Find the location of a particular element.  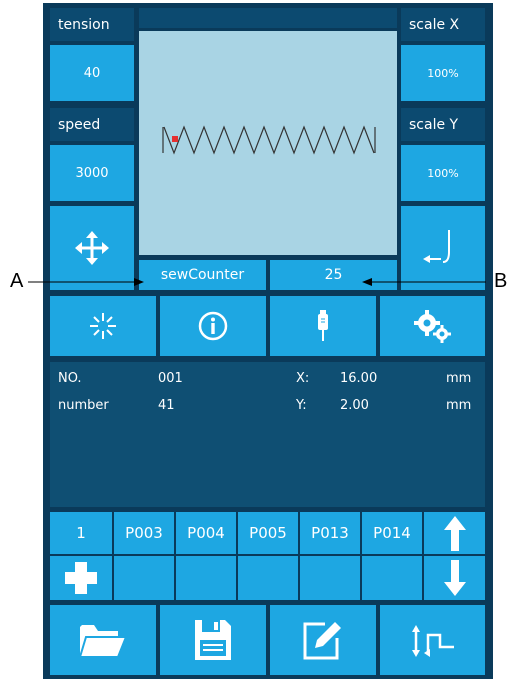

callout-b-arrow is located at coordinates (424, 282).